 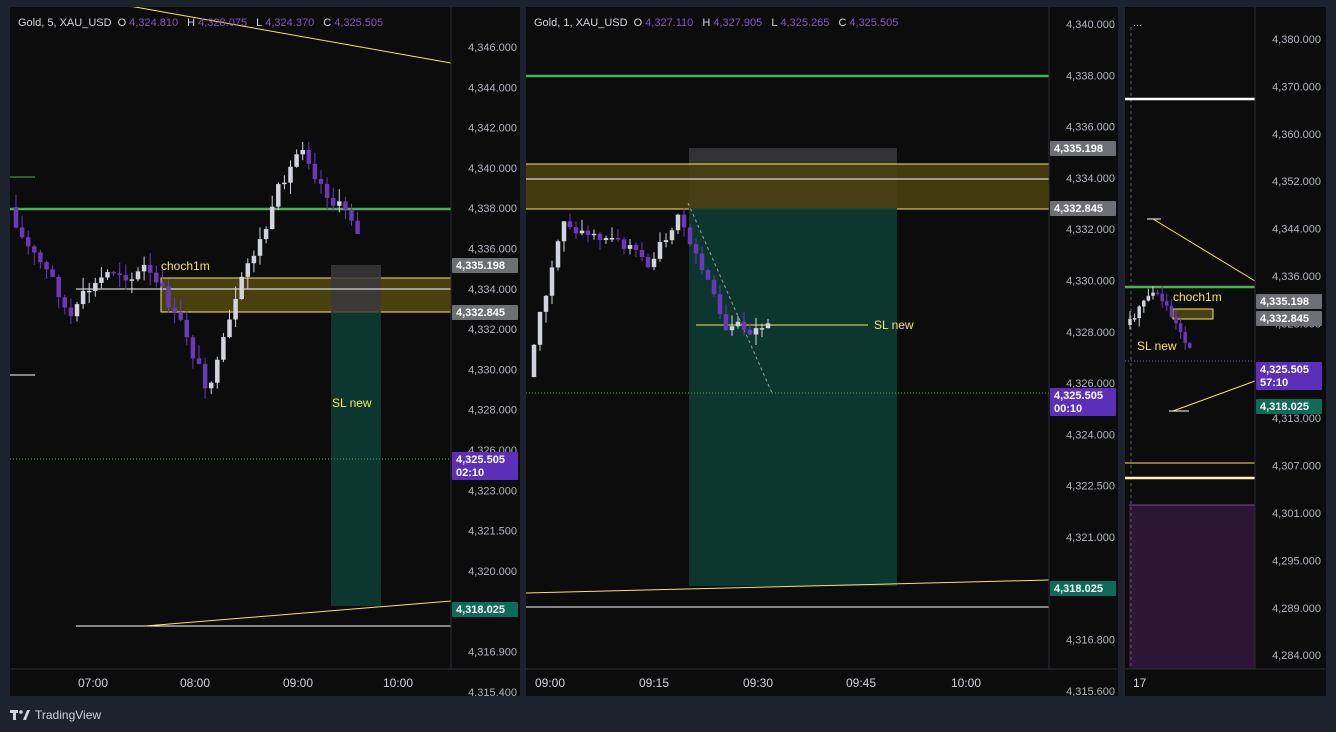 What do you see at coordinates (470, 473) in the screenshot?
I see `price-badge-countdown: 02:10` at bounding box center [470, 473].